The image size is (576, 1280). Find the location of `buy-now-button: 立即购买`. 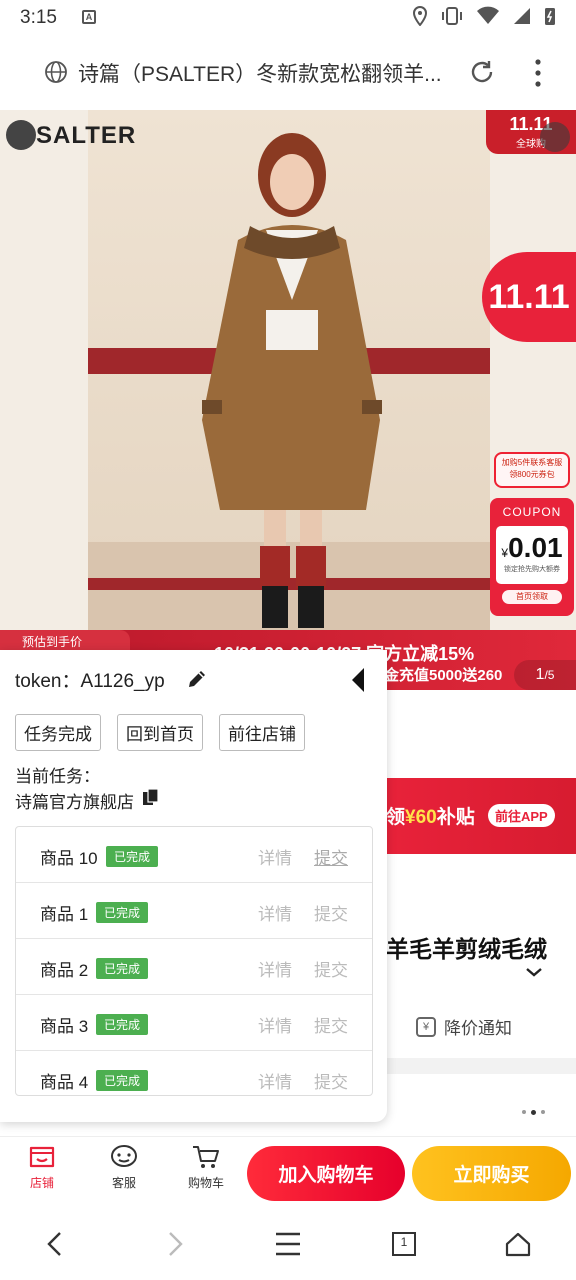

buy-now-button: 立即购买 is located at coordinates (491, 1173).